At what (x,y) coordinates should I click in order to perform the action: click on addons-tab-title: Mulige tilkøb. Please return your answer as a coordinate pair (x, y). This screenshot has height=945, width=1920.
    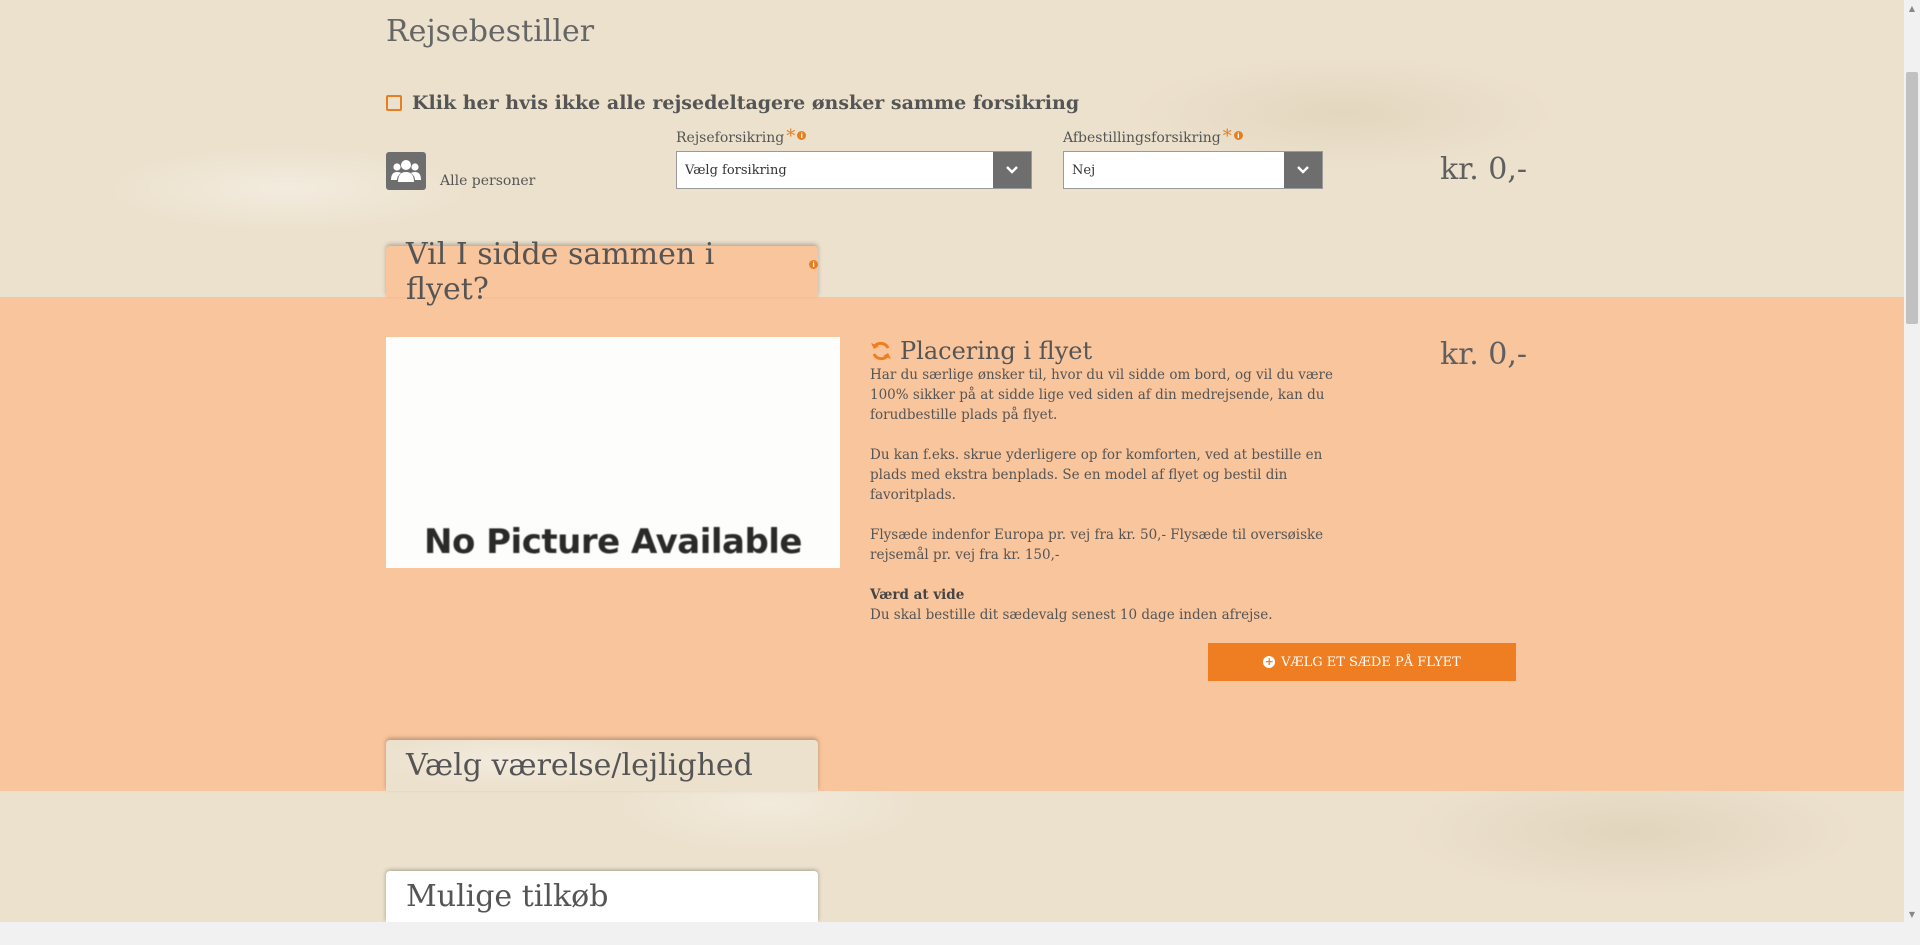
    Looking at the image, I should click on (507, 896).